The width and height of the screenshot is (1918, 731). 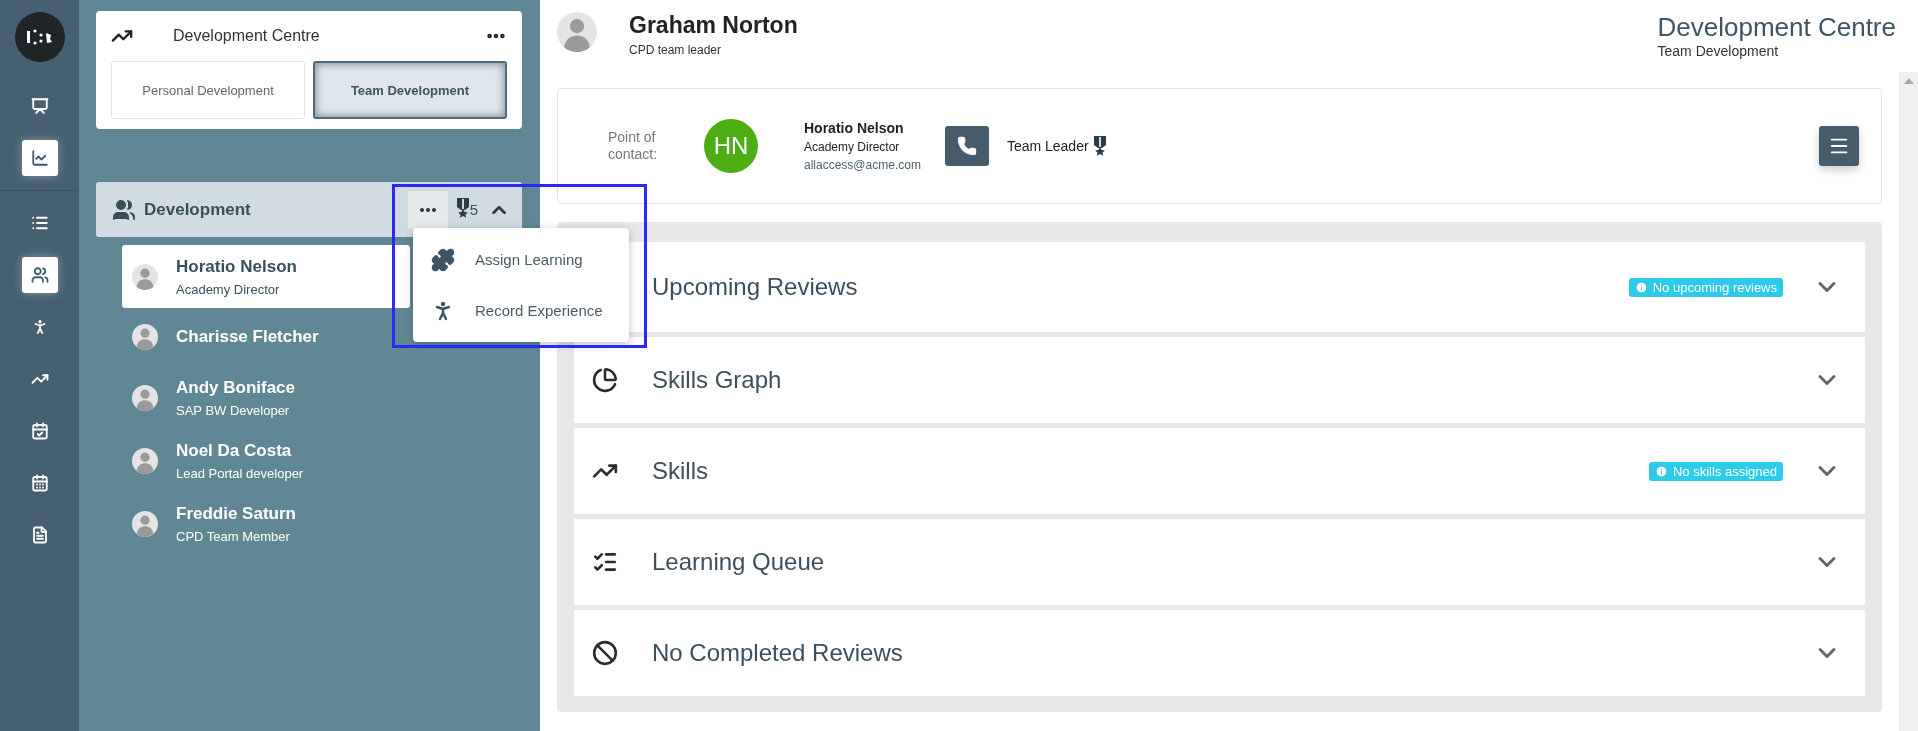 What do you see at coordinates (778, 653) in the screenshot?
I see `section-title: No Completed Reviews` at bounding box center [778, 653].